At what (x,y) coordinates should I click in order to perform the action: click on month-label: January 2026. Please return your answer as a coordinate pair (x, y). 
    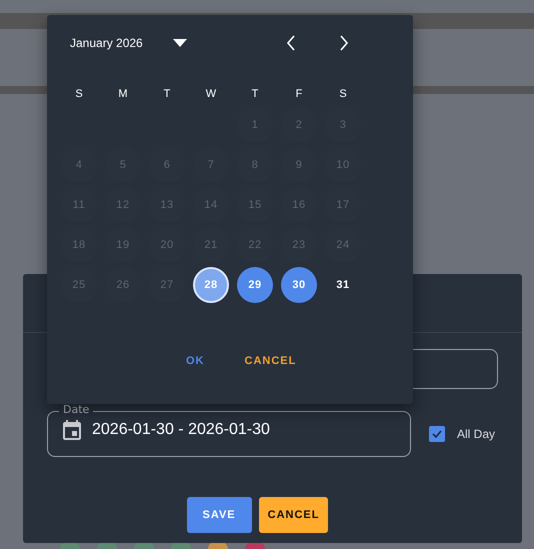
    Looking at the image, I should click on (106, 43).